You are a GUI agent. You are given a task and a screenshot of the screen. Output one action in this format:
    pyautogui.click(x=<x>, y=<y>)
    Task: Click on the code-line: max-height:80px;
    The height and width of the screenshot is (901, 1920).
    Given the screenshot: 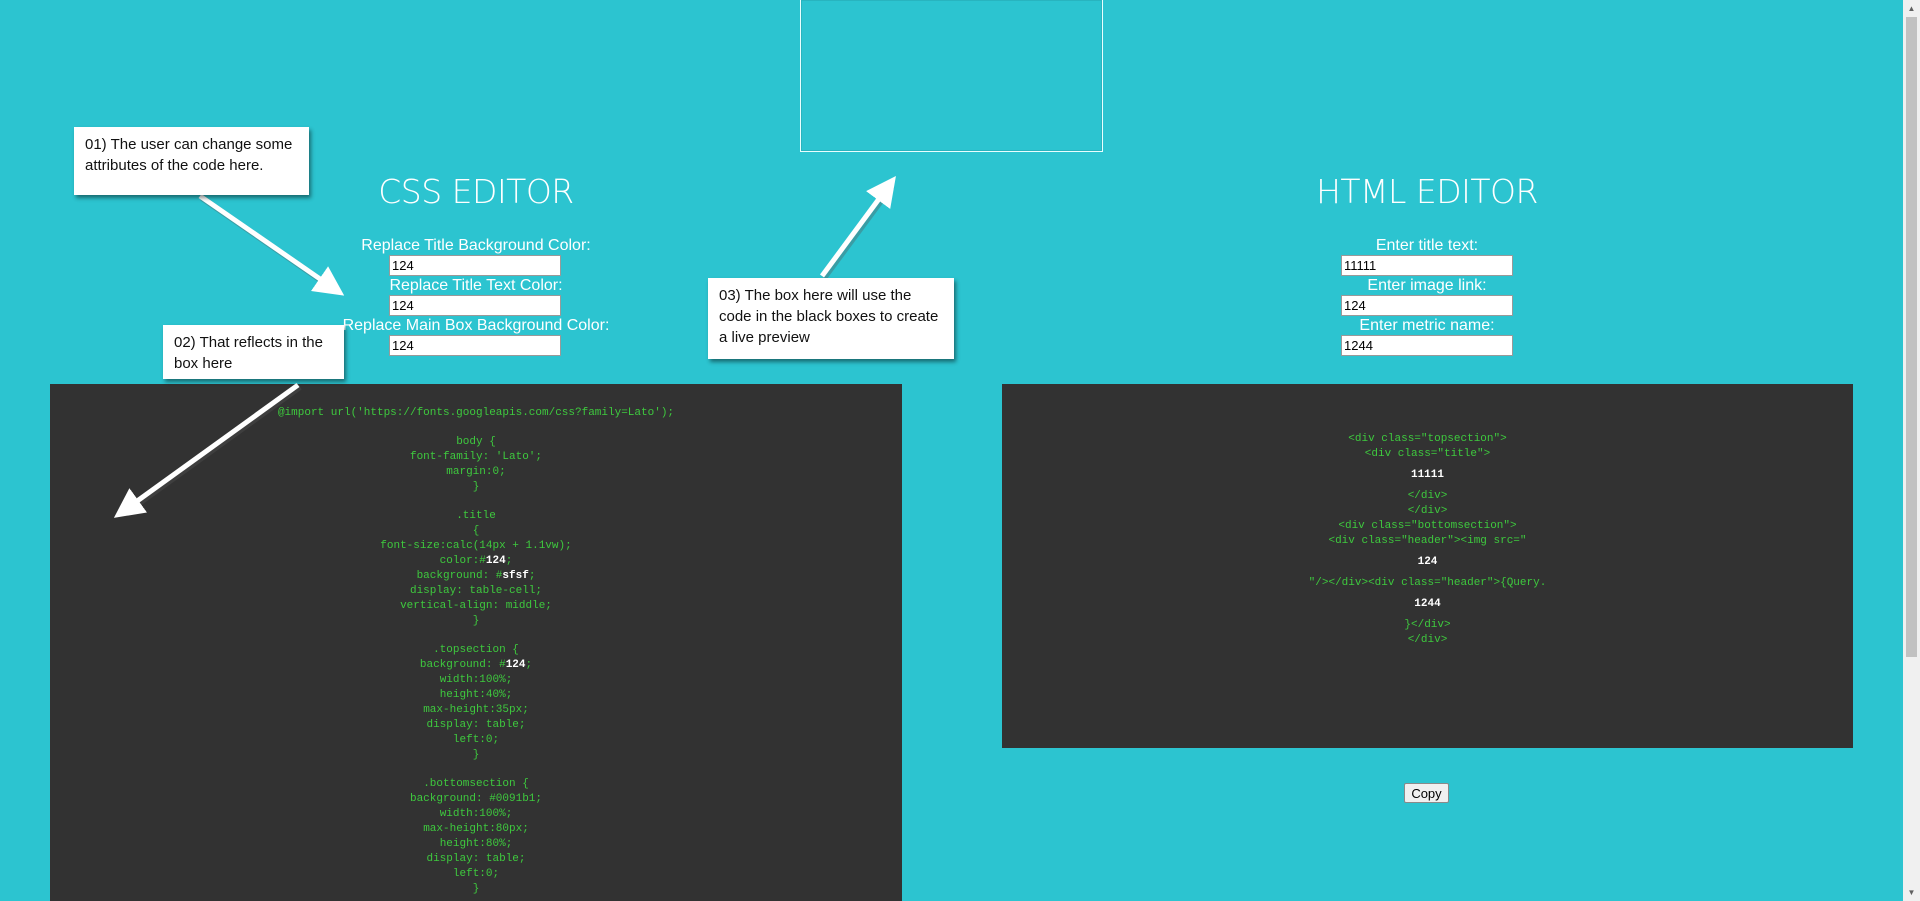 What is the action you would take?
    pyautogui.click(x=476, y=829)
    